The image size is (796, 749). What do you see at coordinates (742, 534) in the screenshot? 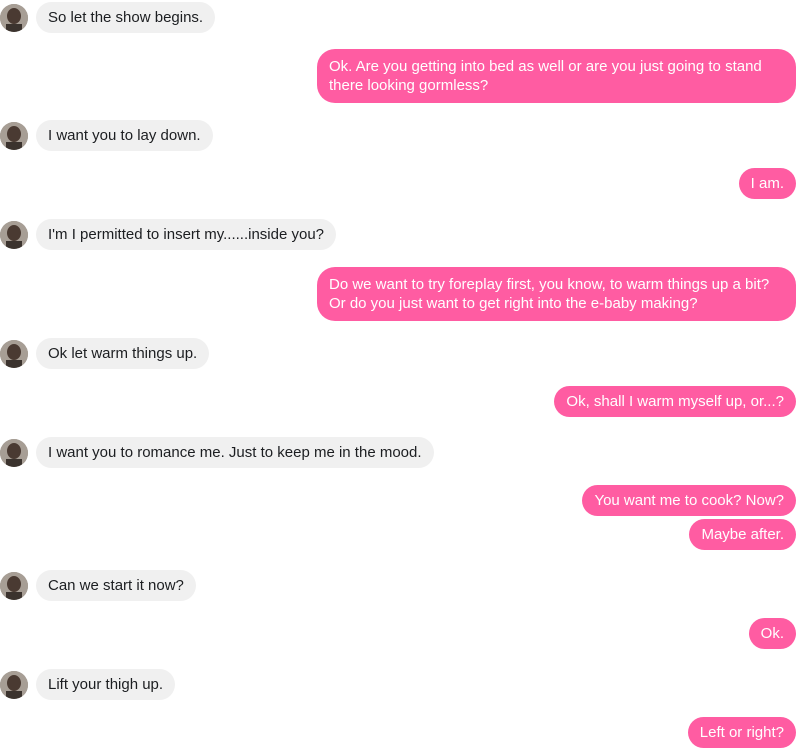
I see `message-bubble: Maybe after.` at bounding box center [742, 534].